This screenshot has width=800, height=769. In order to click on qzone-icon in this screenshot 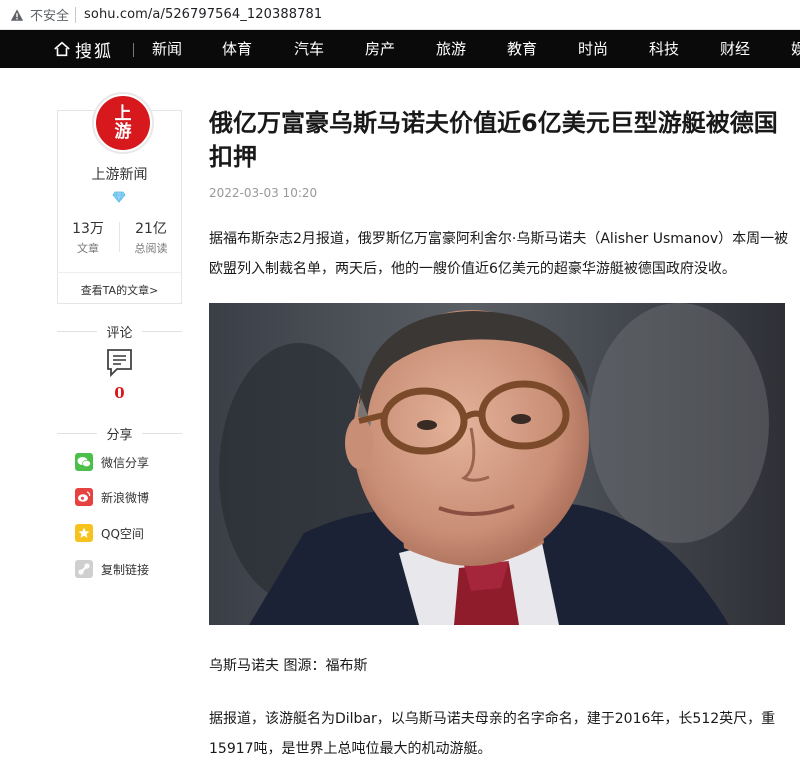, I will do `click(84, 533)`.